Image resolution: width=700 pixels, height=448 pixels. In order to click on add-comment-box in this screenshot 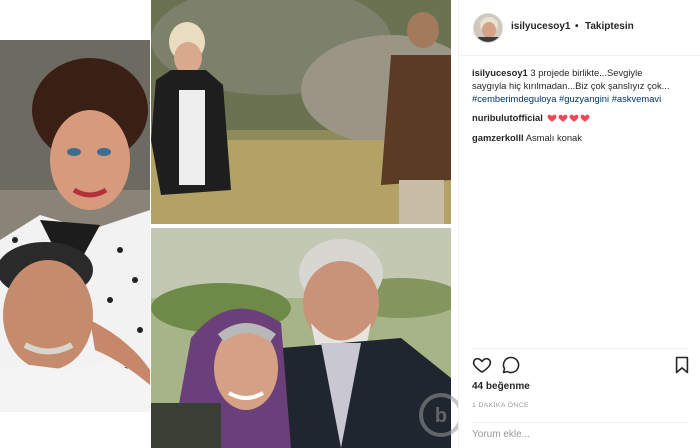, I will do `click(579, 435)`.